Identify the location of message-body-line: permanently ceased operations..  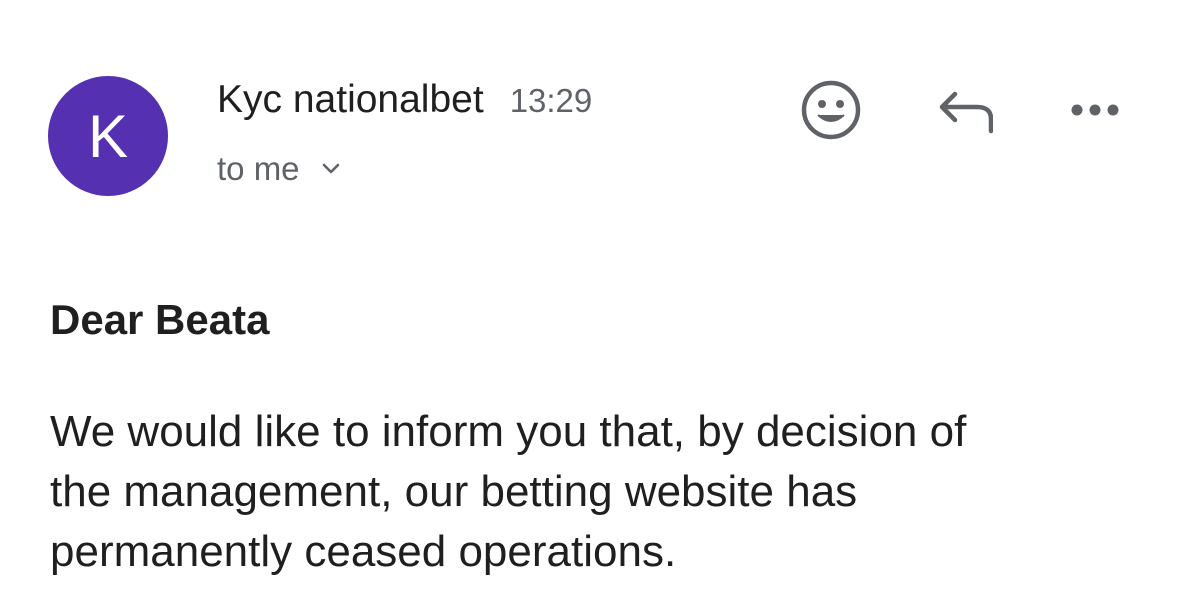
(363, 551).